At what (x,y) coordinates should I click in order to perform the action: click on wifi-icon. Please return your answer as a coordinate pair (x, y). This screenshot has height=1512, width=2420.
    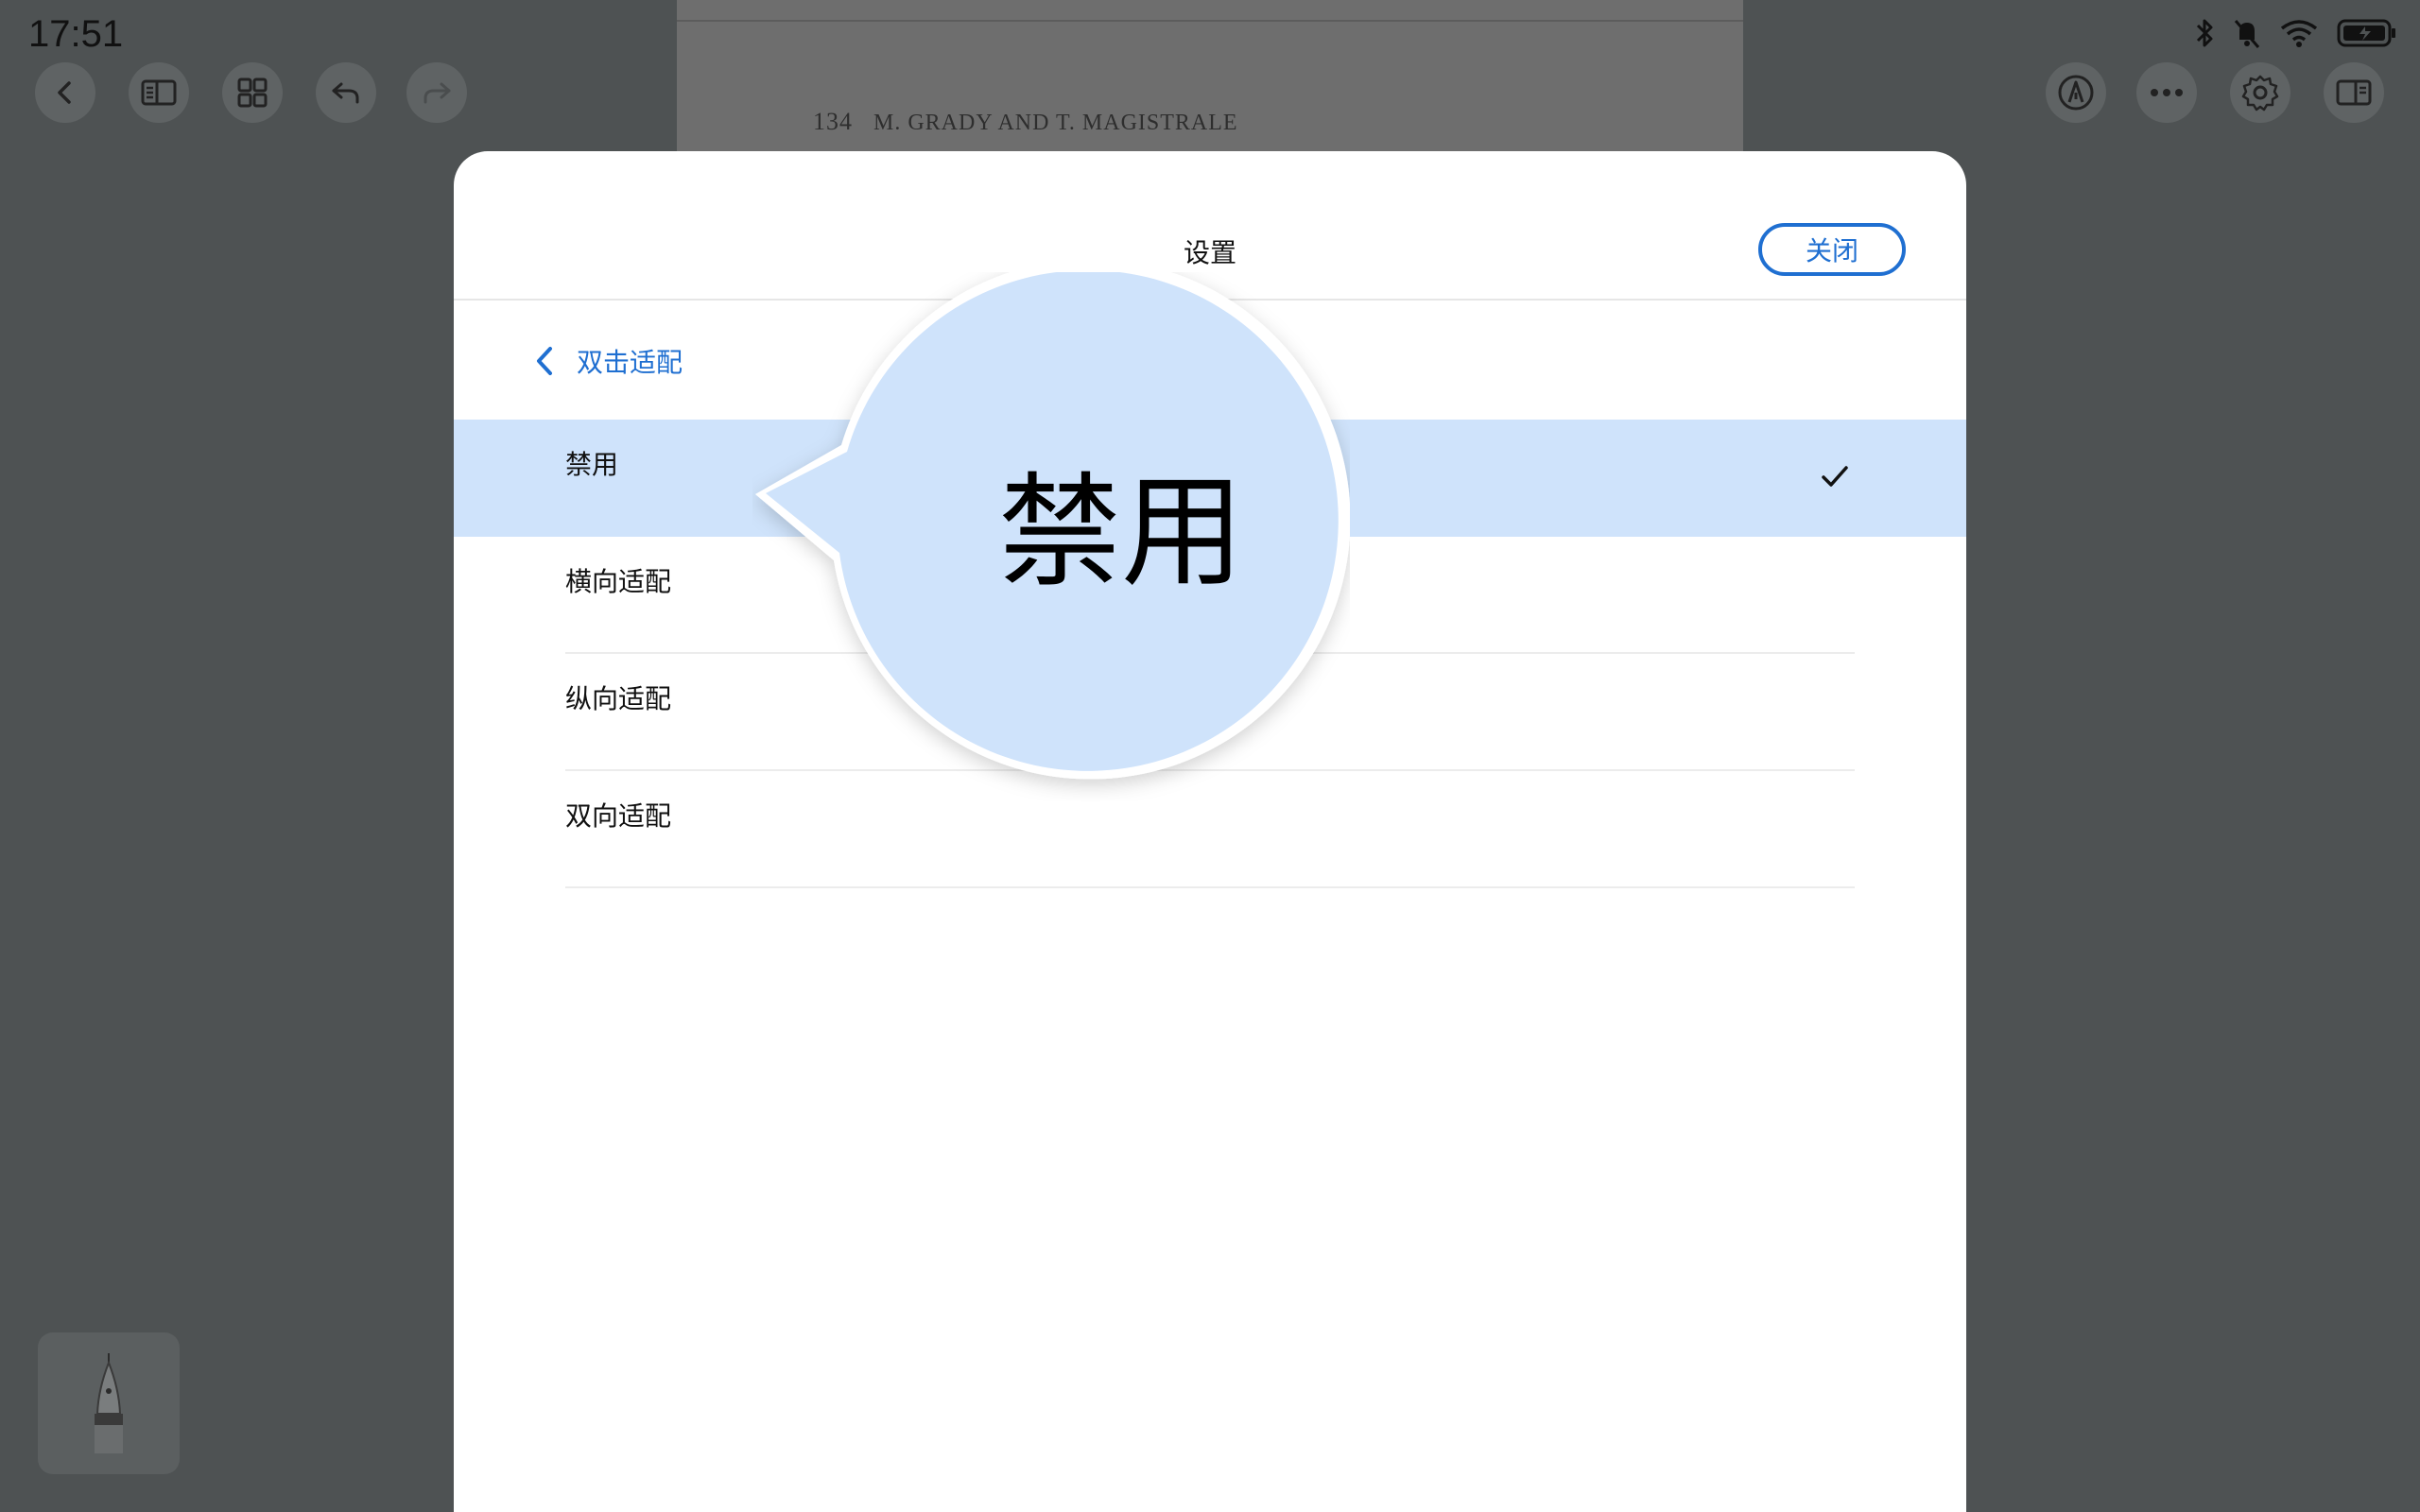
    Looking at the image, I should click on (2299, 33).